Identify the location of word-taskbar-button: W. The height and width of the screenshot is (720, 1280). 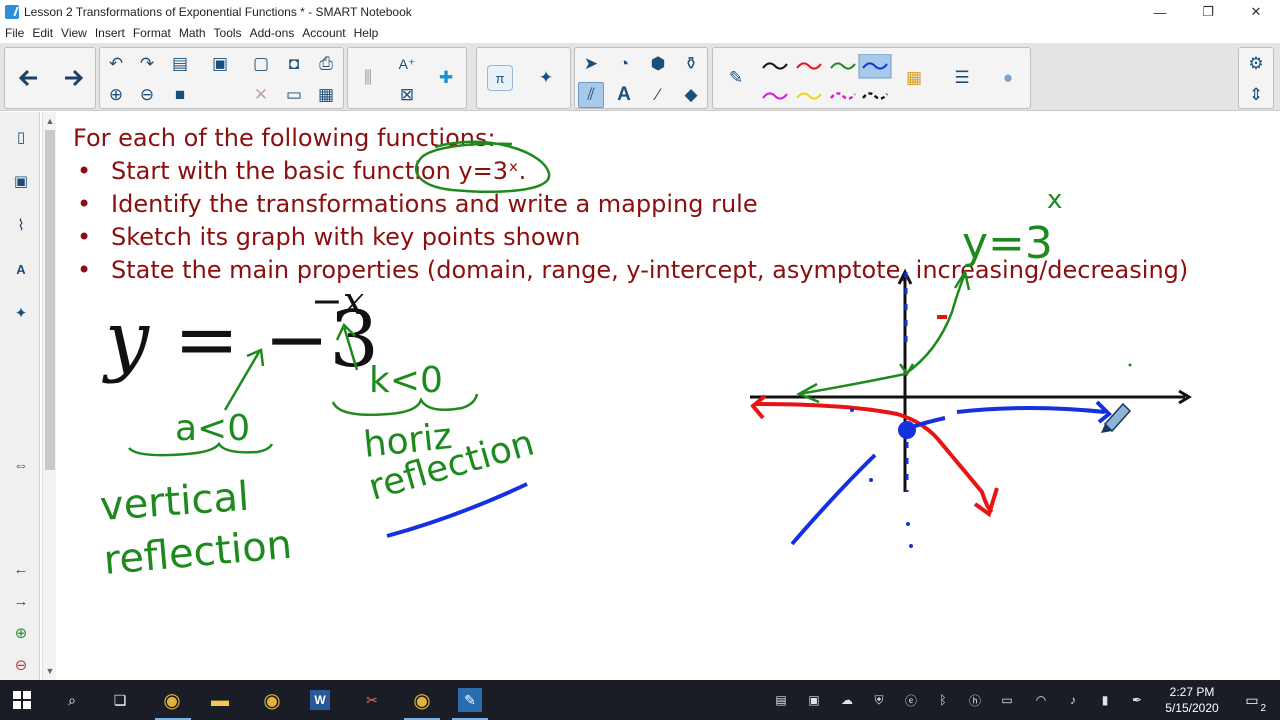
(320, 700).